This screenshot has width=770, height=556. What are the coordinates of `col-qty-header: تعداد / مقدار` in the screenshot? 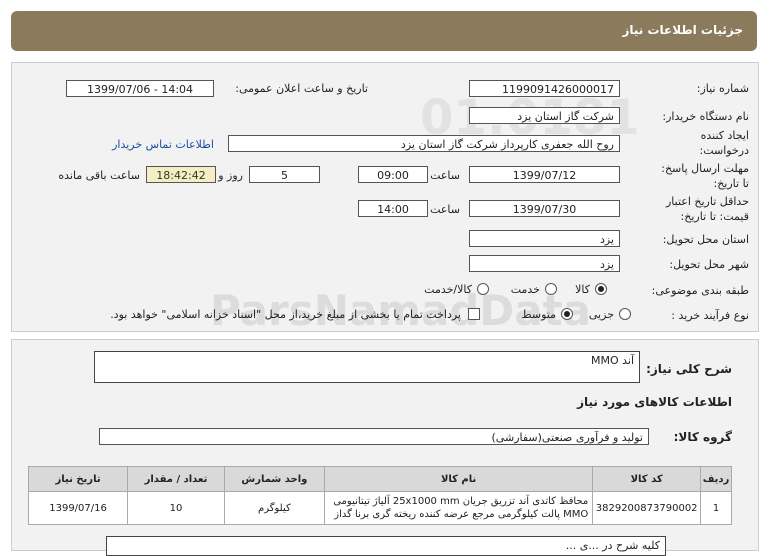 It's located at (176, 479).